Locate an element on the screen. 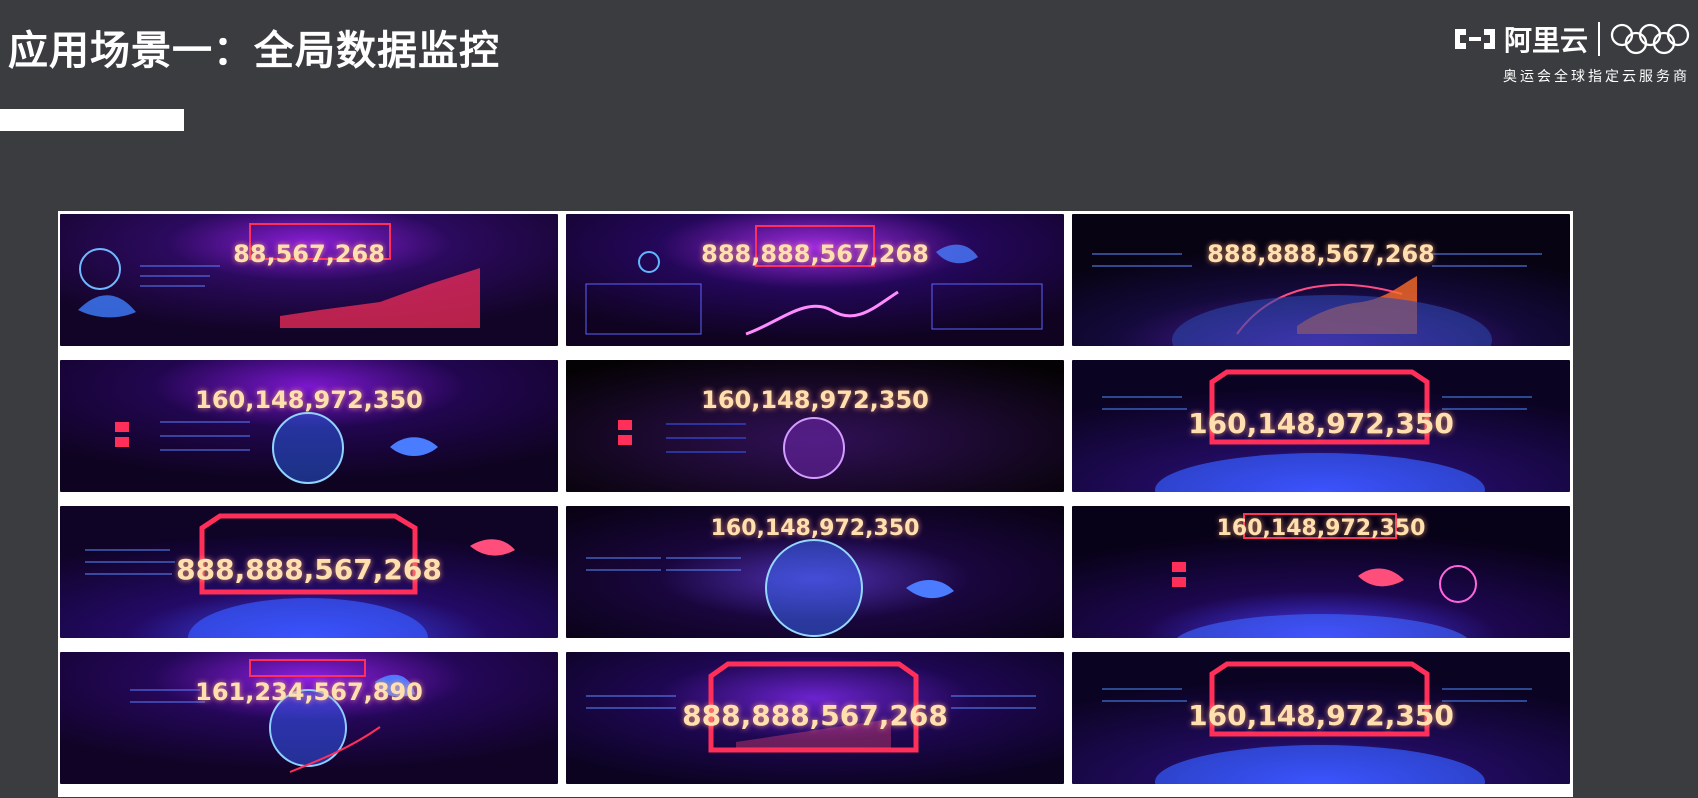  dashboard-thumbnail-11: 888,888,567,268 is located at coordinates (815, 718).